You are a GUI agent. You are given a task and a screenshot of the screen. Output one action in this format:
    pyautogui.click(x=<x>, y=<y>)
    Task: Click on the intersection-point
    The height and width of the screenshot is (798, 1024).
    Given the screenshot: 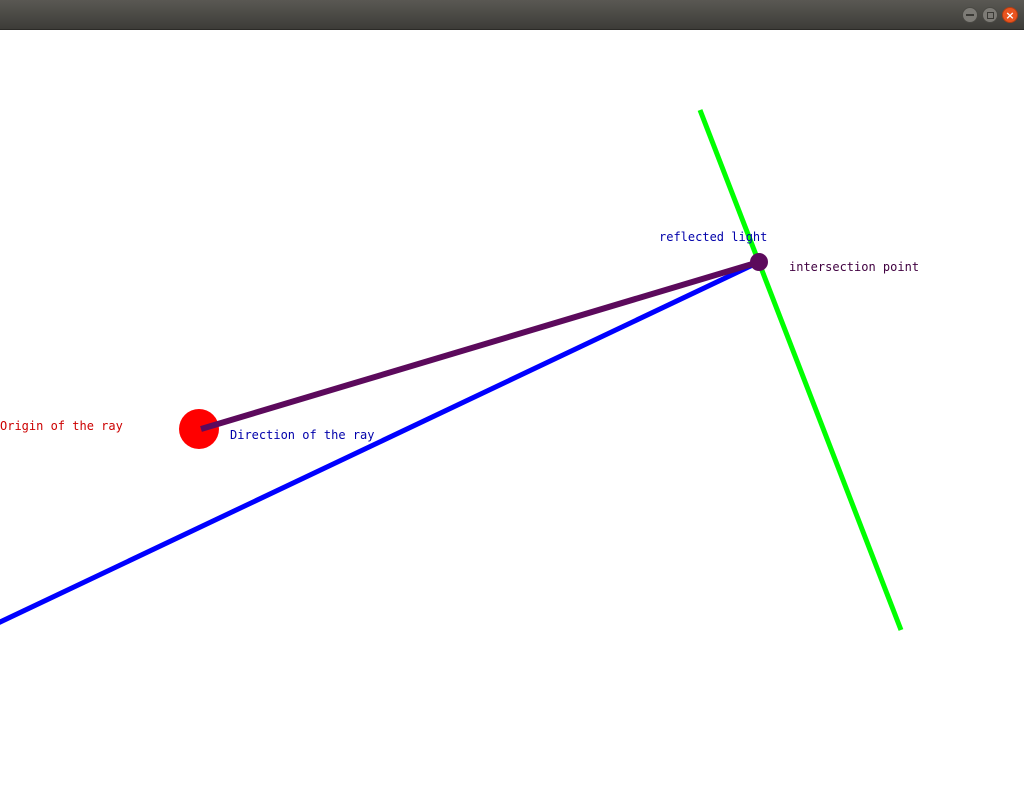 What is the action you would take?
    pyautogui.click(x=759, y=262)
    